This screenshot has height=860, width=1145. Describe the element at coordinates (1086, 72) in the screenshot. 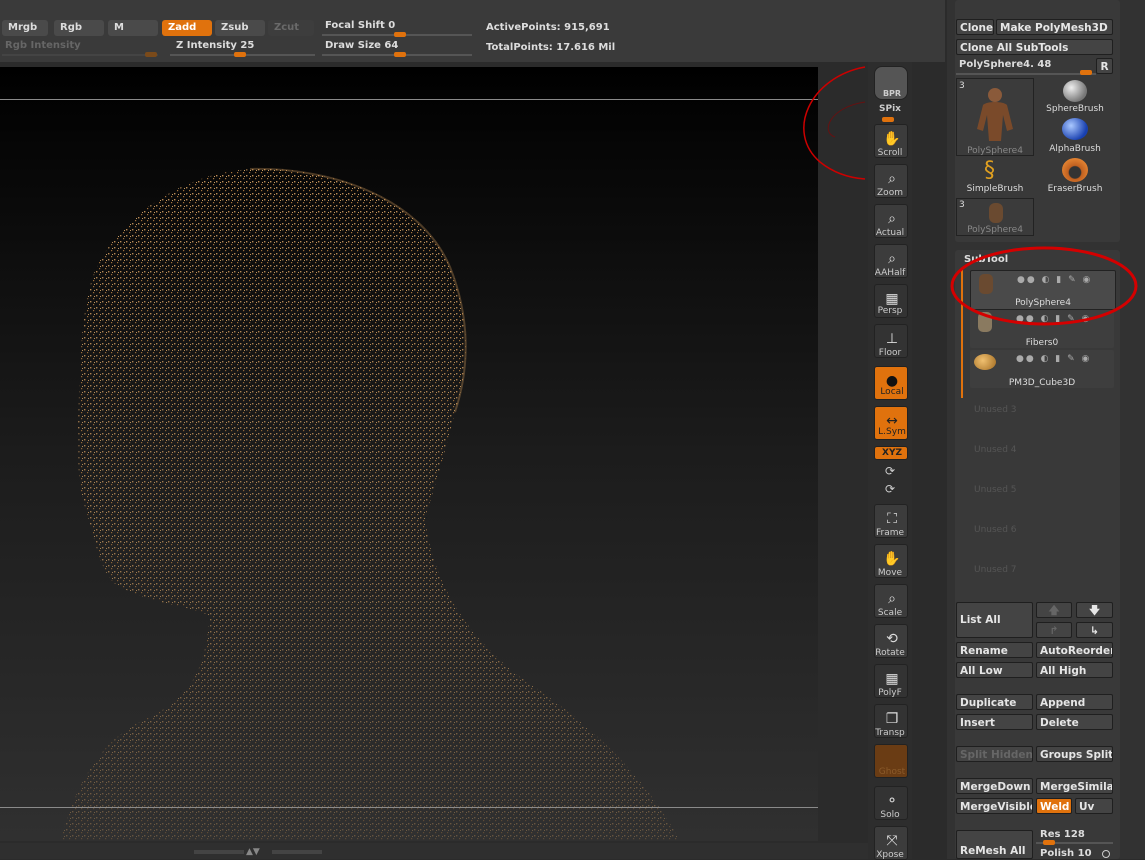

I see `tool-slider-knob` at that location.